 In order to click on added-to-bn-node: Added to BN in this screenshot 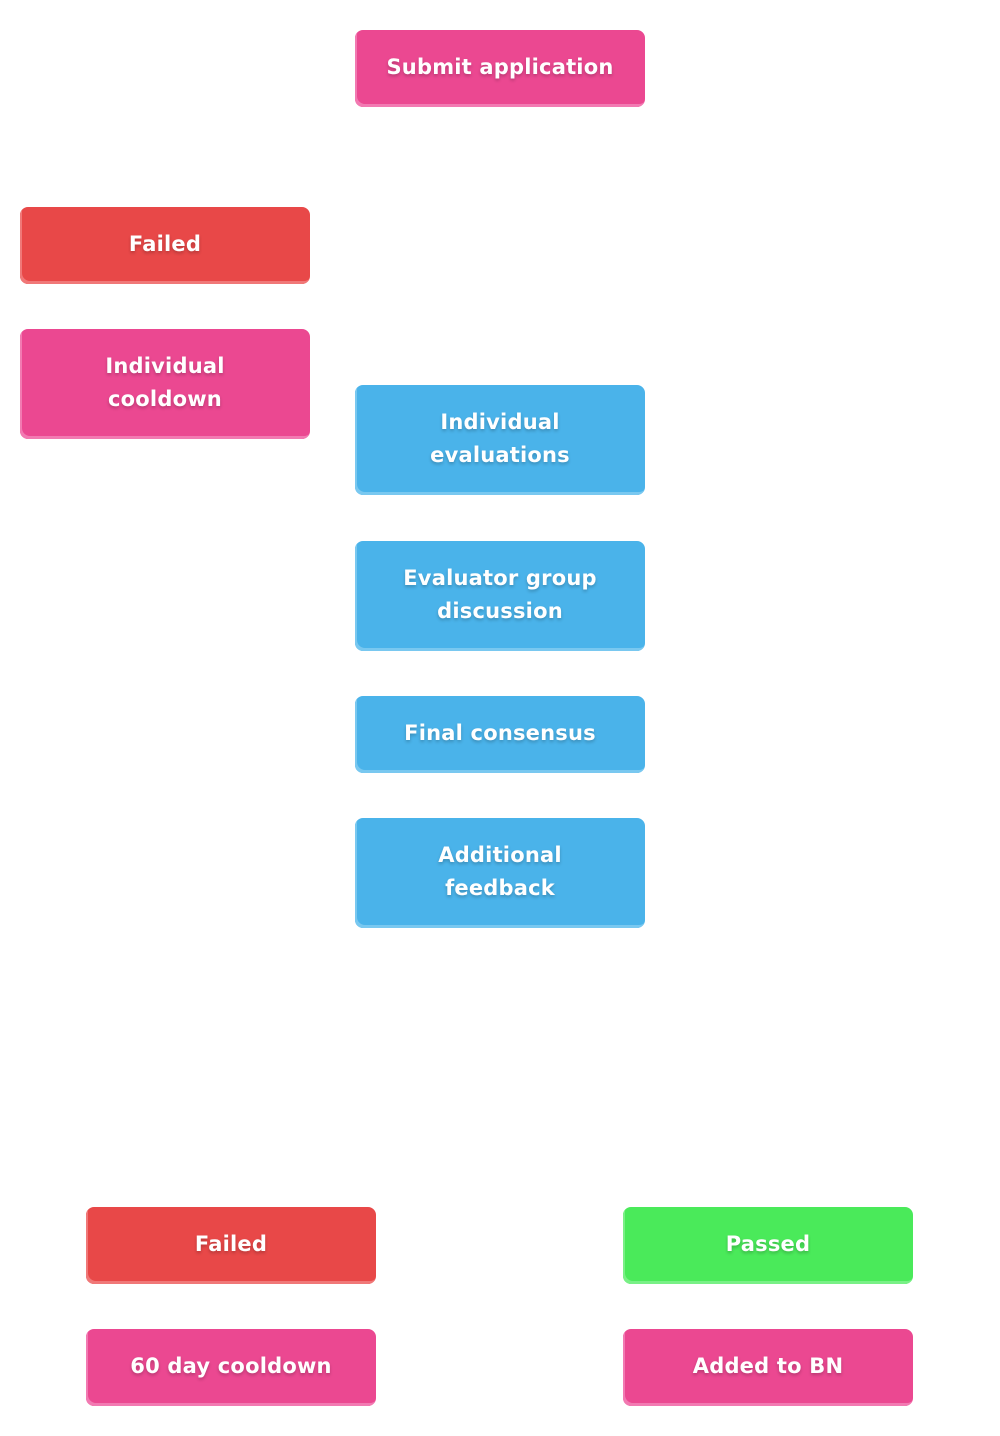, I will do `click(768, 1367)`.